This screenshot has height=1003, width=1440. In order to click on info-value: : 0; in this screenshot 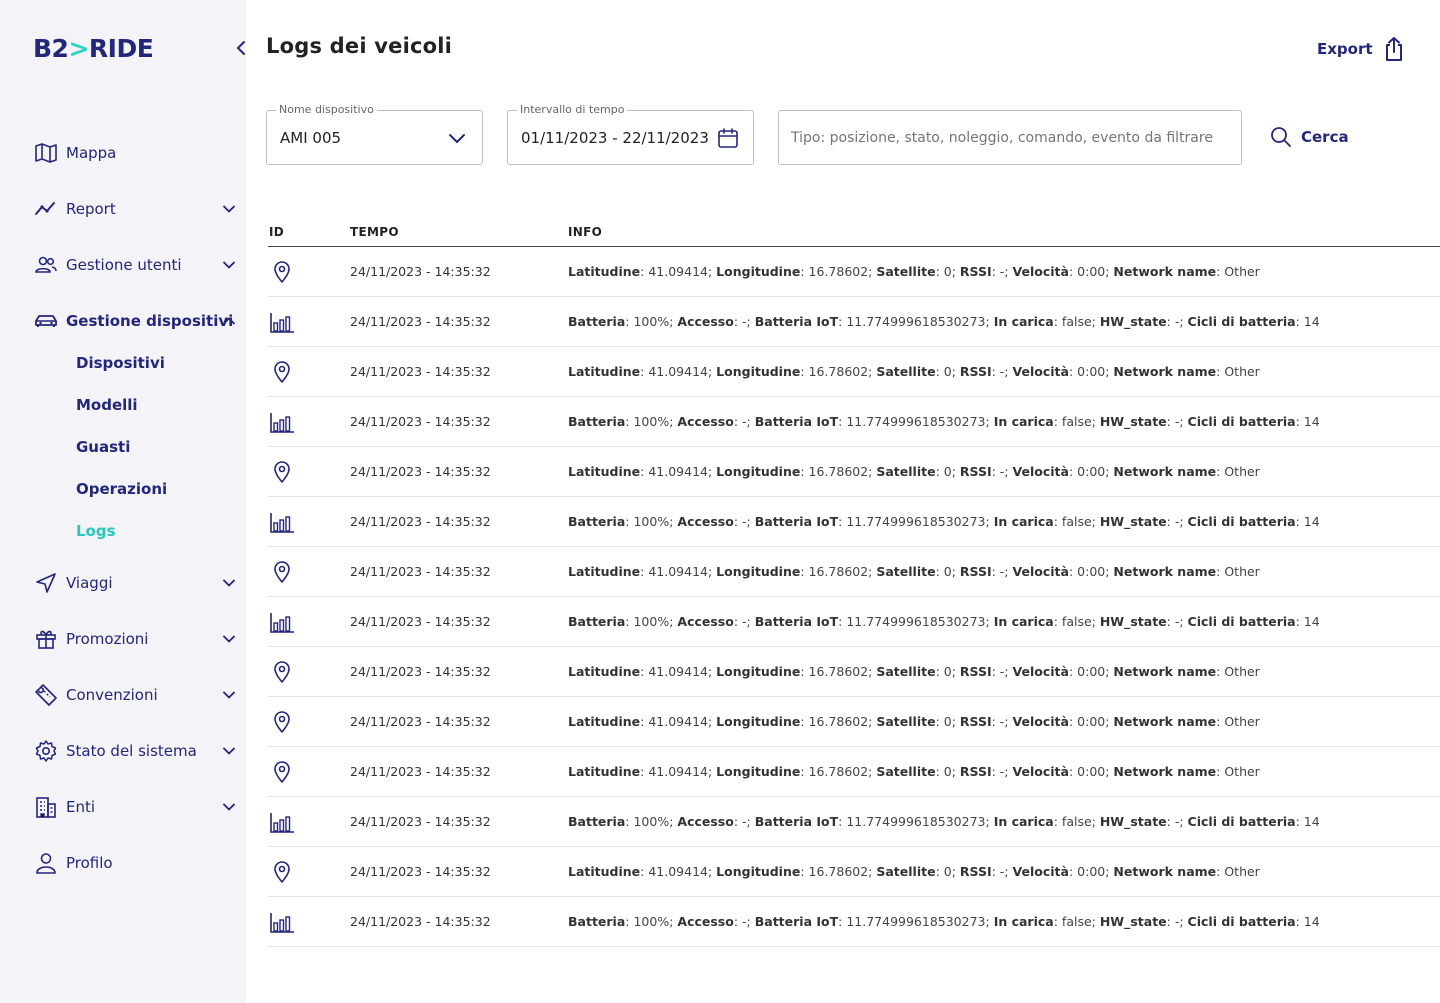, I will do `click(947, 471)`.